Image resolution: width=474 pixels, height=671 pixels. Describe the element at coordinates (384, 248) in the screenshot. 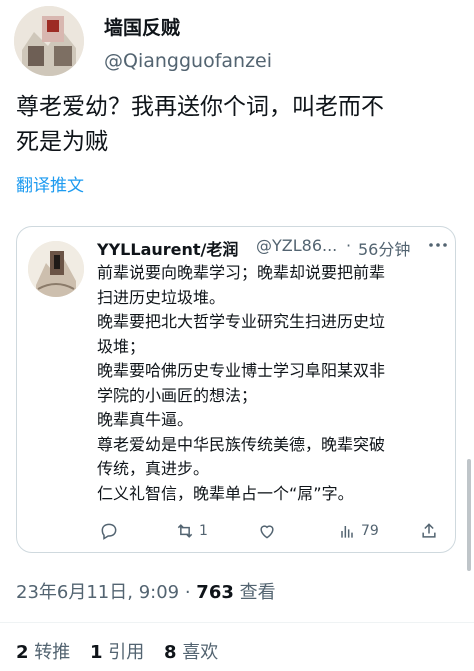

I see `quoted-timestamp: 56分钟` at that location.